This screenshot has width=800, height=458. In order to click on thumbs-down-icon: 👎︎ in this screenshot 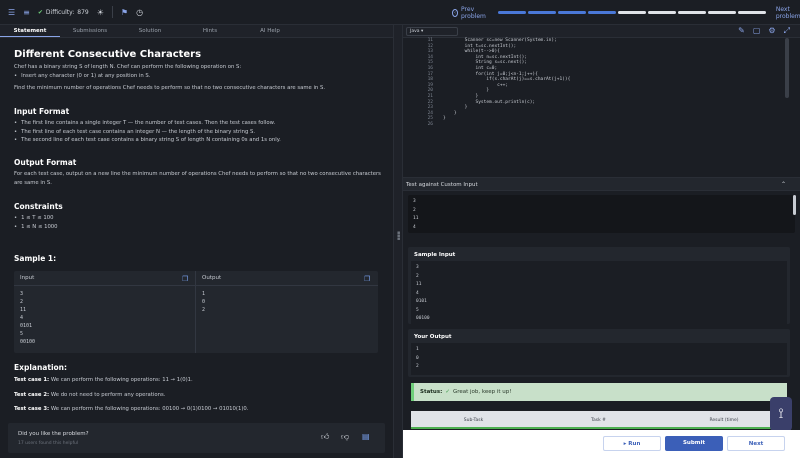, I will do `click(345, 437)`.